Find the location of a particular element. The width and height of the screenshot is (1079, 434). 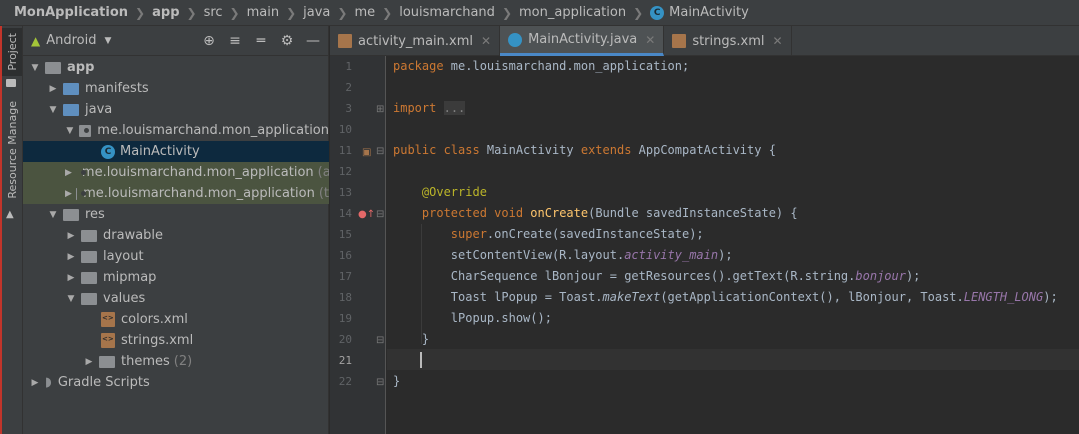

related-layout-icon: ▣ is located at coordinates (366, 152).